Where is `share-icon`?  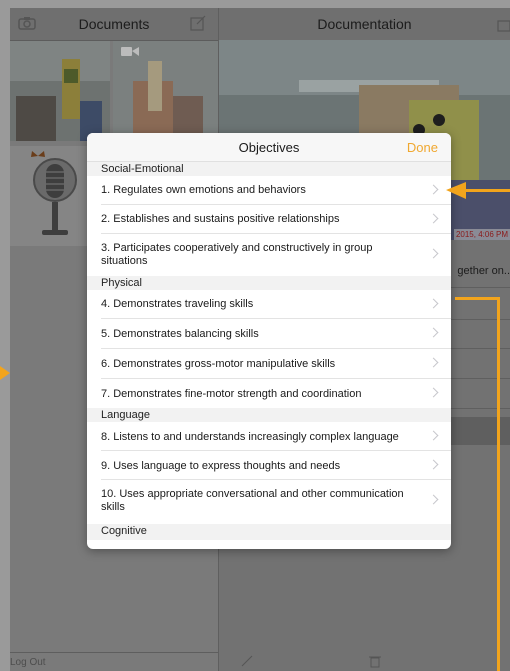
share-icon is located at coordinates (503, 24).